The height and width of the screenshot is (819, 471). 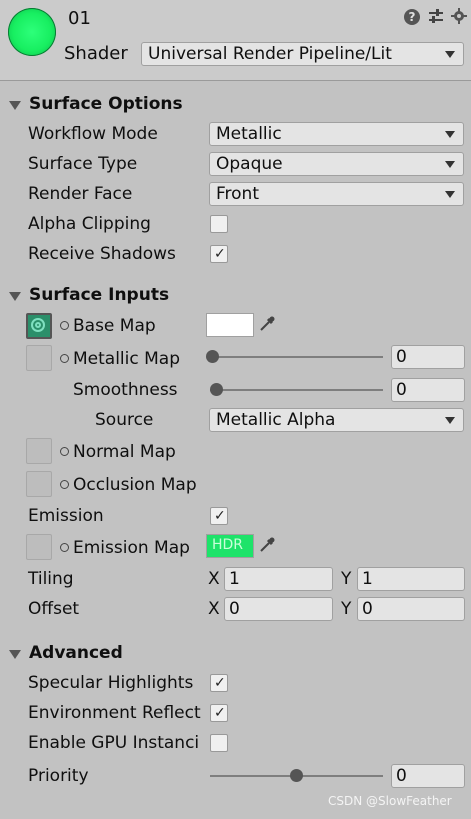 I want to click on metallic-slider-thumb, so click(x=212, y=356).